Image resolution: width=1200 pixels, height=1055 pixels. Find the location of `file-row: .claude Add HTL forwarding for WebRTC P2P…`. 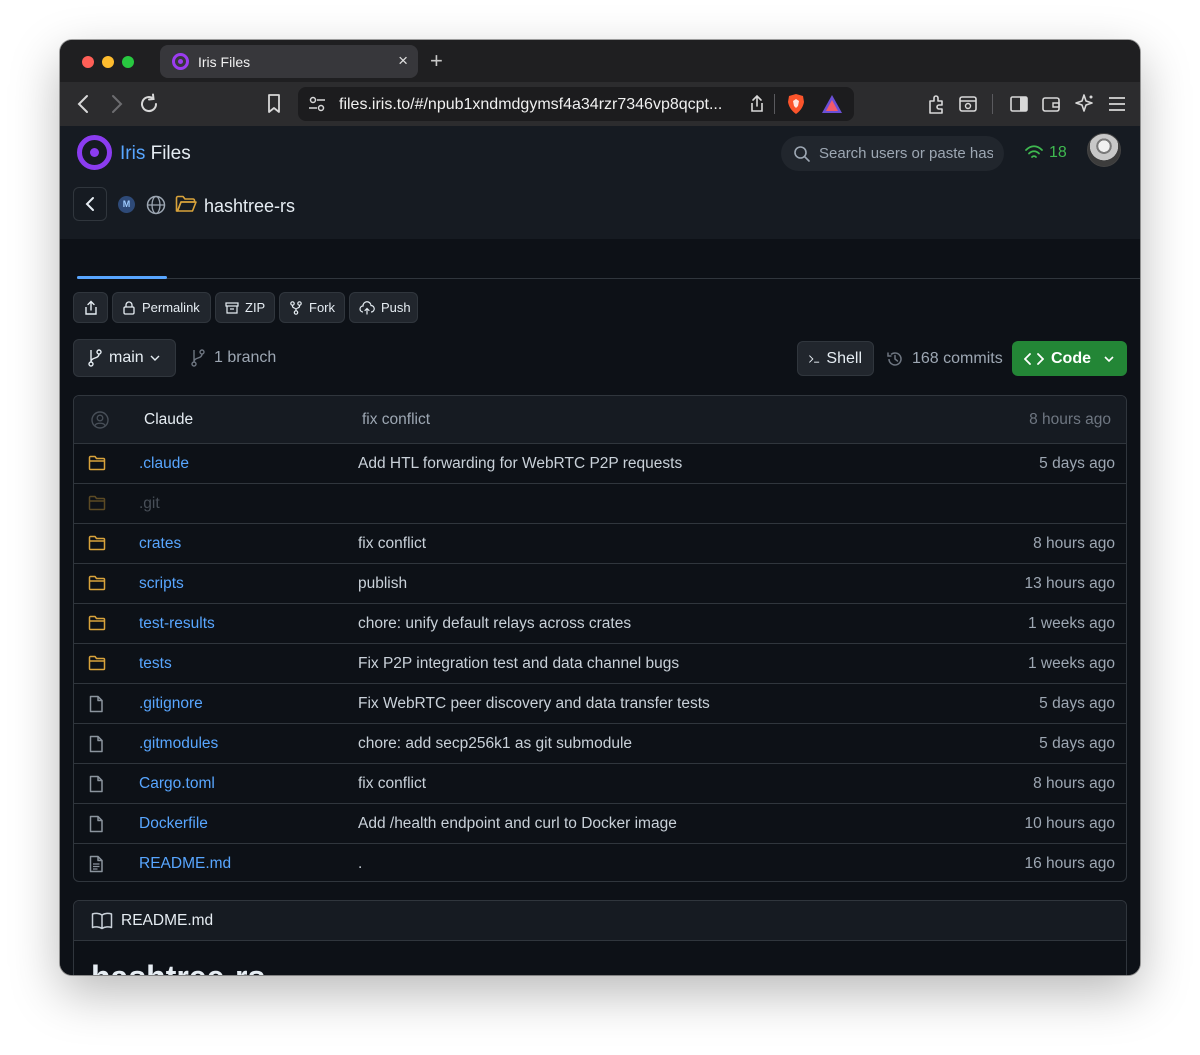

file-row: .claude Add HTL forwarding for WebRTC P2P… is located at coordinates (600, 464).